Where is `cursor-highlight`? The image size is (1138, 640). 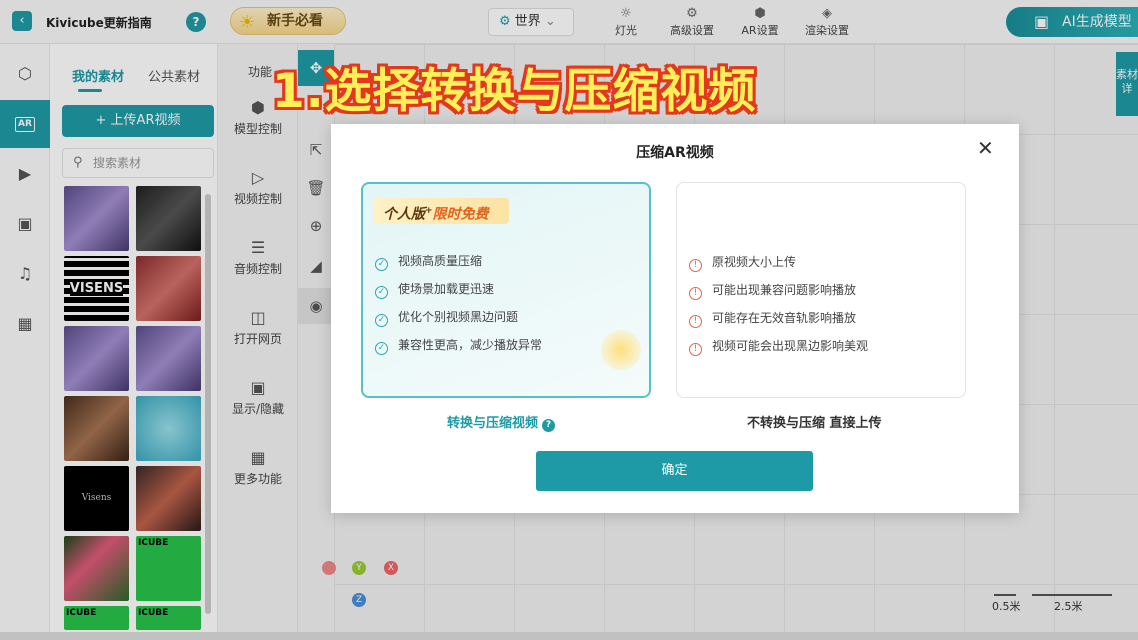
cursor-highlight is located at coordinates (621, 350).